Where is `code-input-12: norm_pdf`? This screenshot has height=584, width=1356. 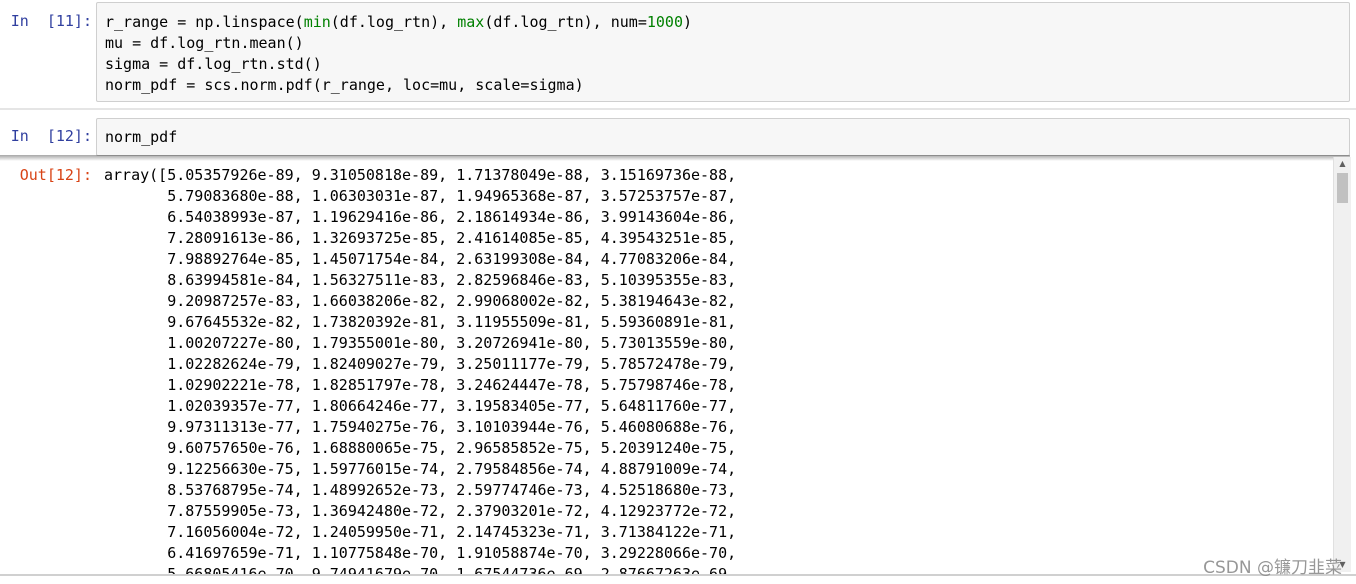 code-input-12: norm_pdf is located at coordinates (723, 137).